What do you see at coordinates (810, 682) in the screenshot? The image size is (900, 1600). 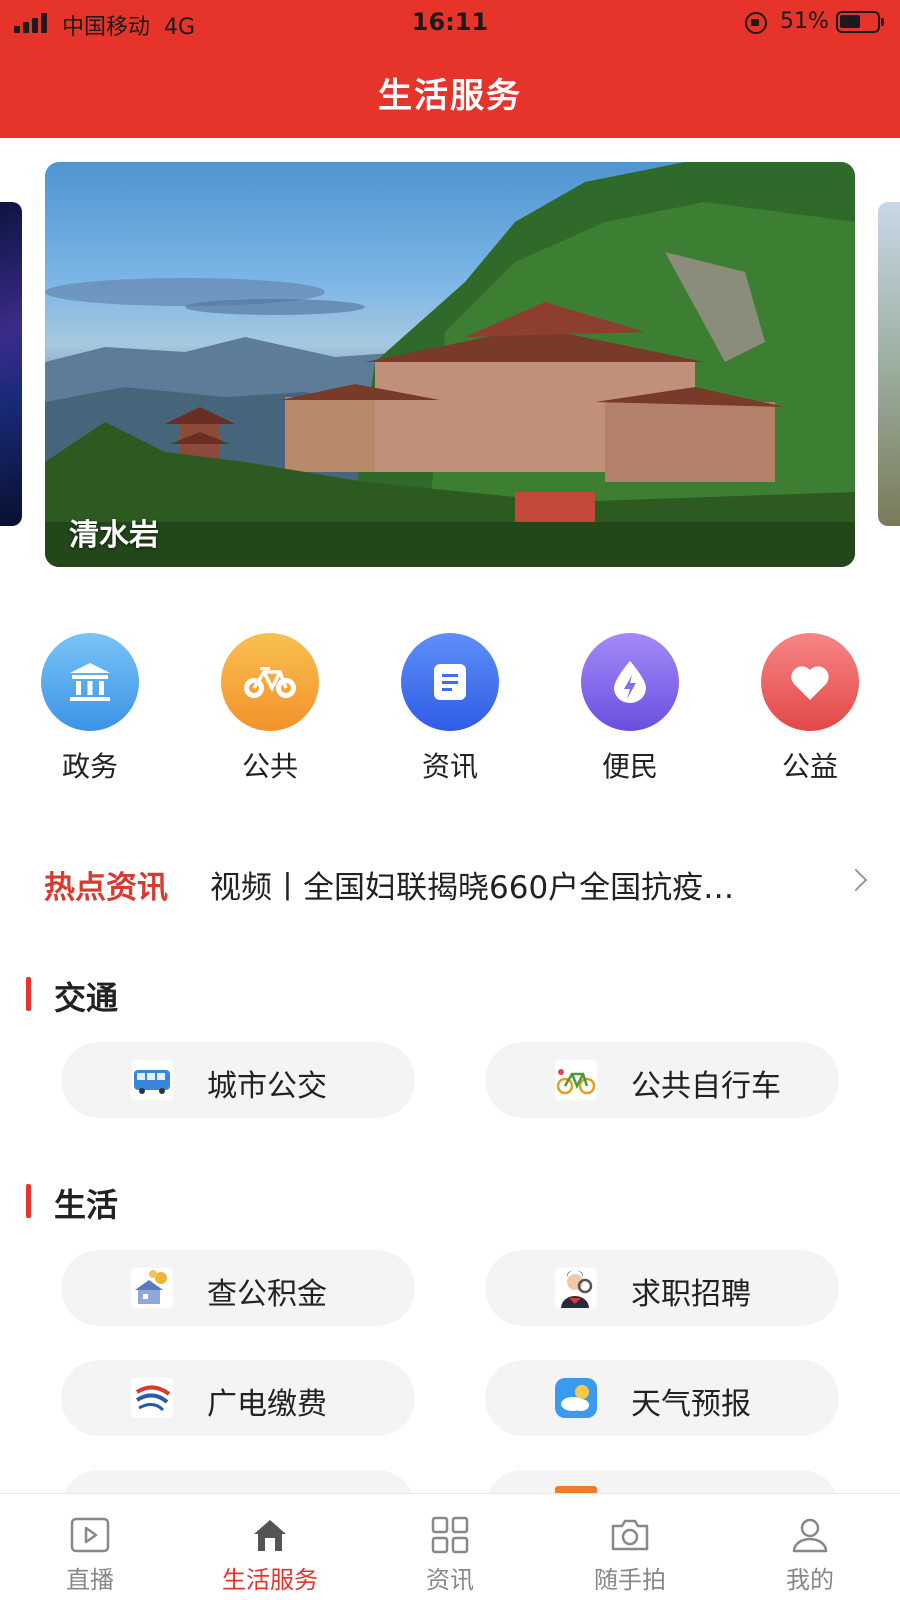 I see `heart-icon` at bounding box center [810, 682].